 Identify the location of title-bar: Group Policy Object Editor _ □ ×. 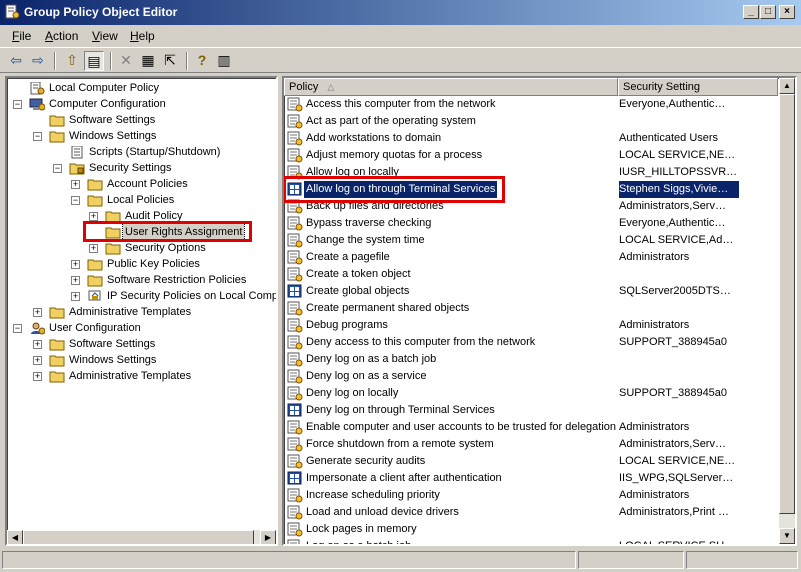
(400, 12).